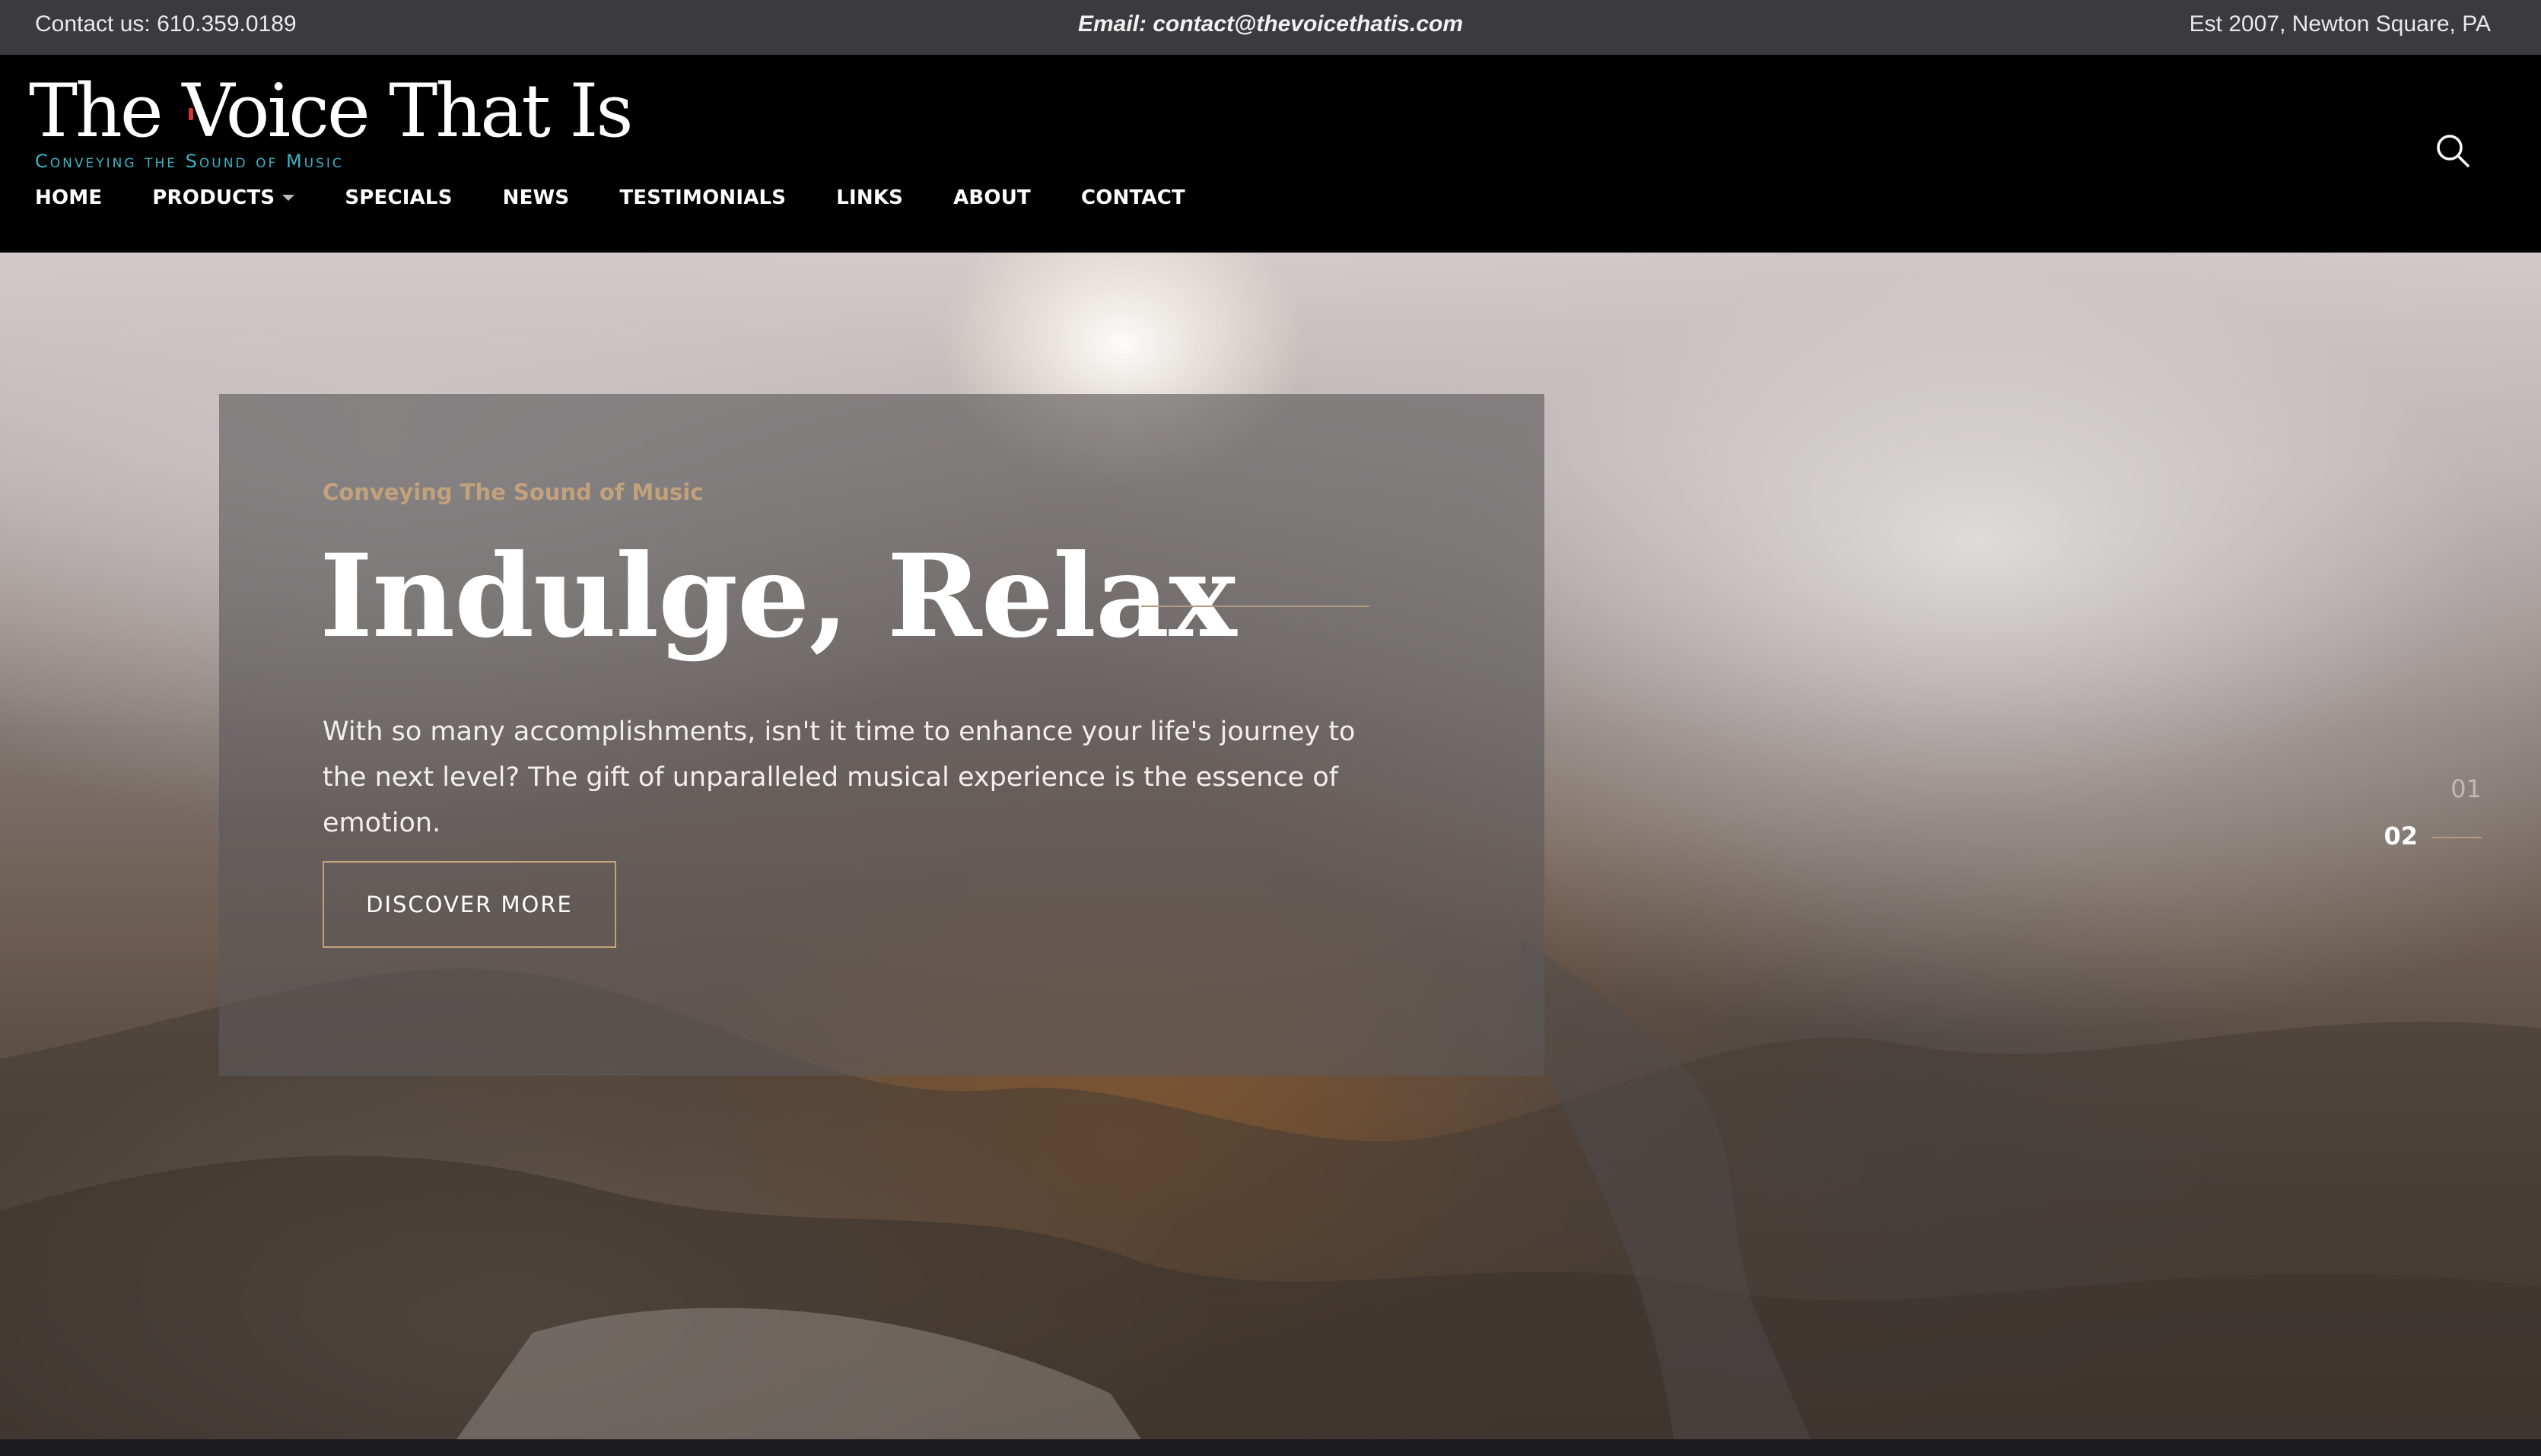 The image size is (2541, 1456). I want to click on title-divider, so click(1255, 606).